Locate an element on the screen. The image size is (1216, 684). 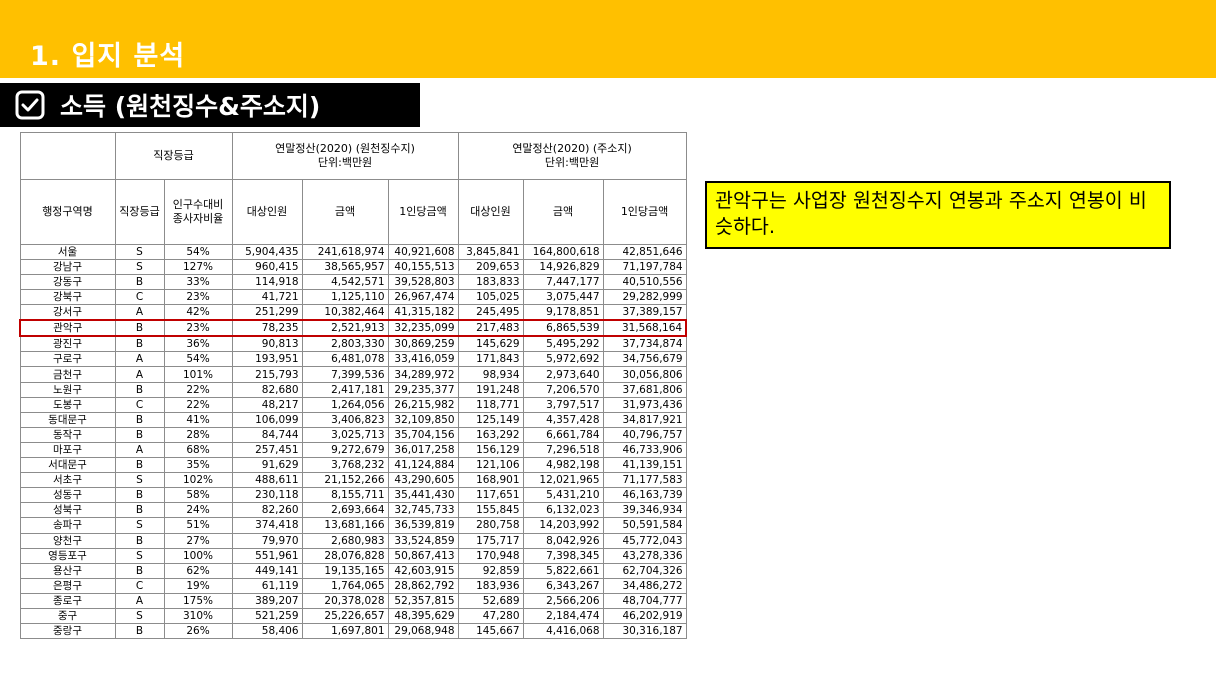
header-empty-cell is located at coordinates (67, 156).